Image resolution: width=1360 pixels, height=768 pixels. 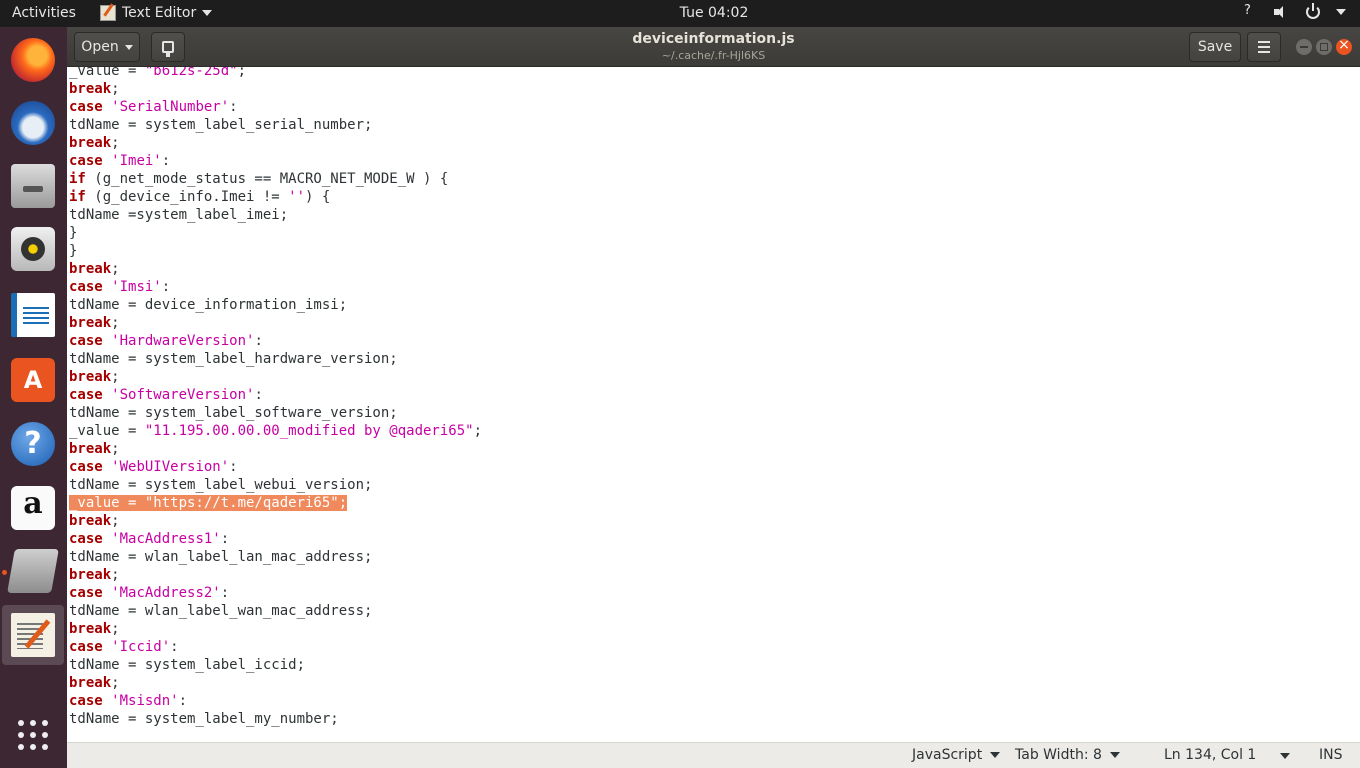 I want to click on code-line: case 'SerialNumber':, so click(x=275, y=107).